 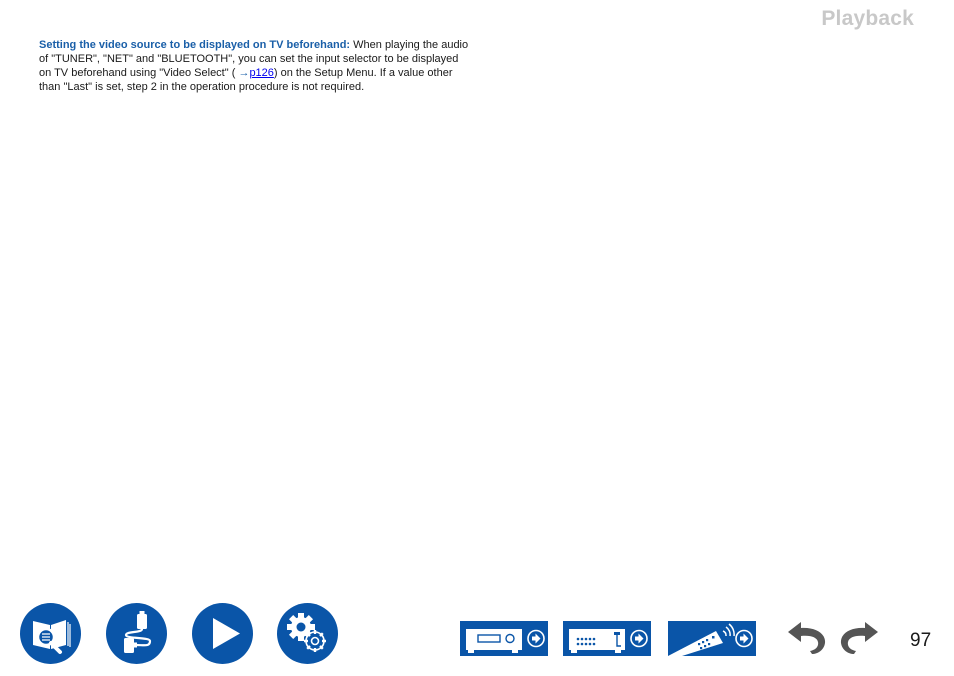 I want to click on remote-button, so click(x=712, y=638).